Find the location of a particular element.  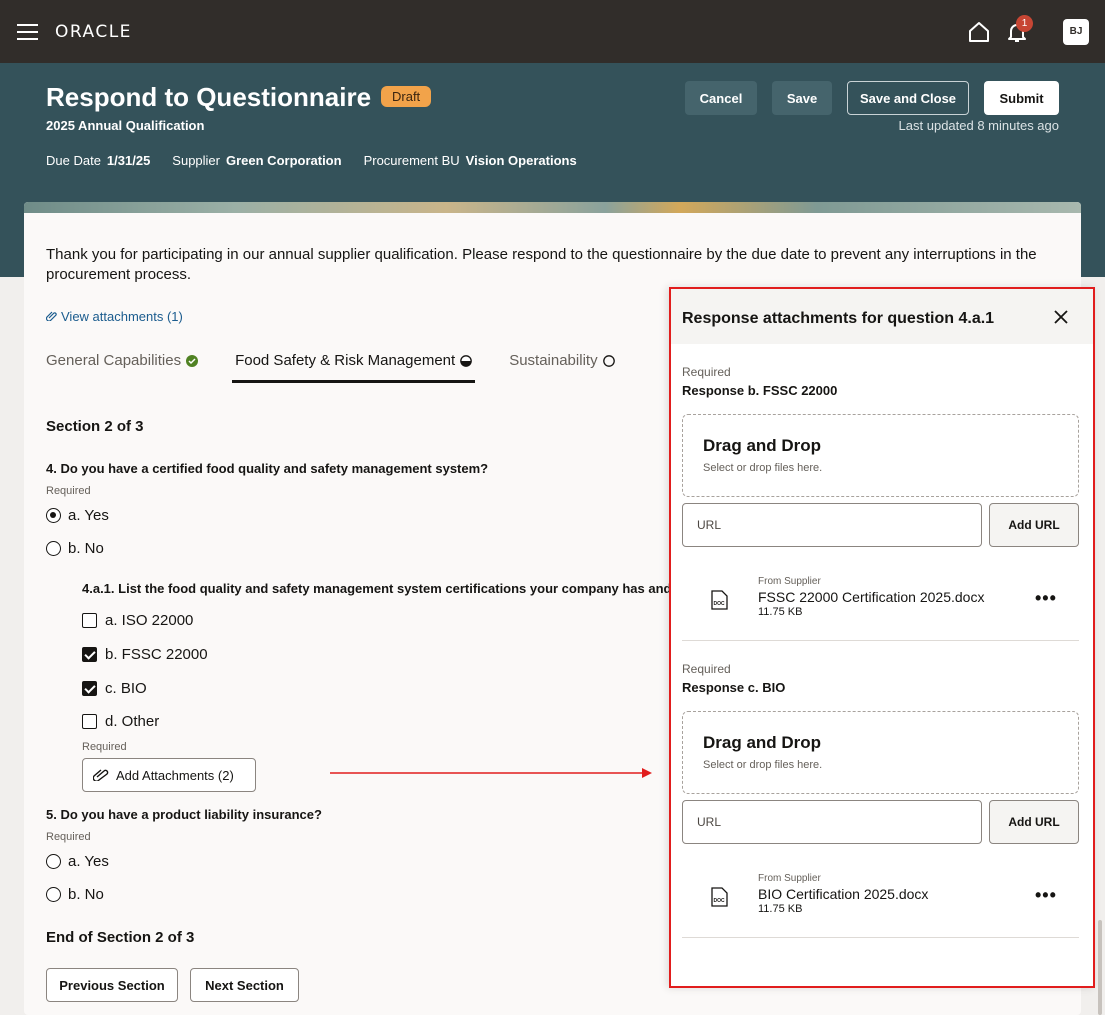

option-label: b. FSSC 22000 is located at coordinates (156, 654).